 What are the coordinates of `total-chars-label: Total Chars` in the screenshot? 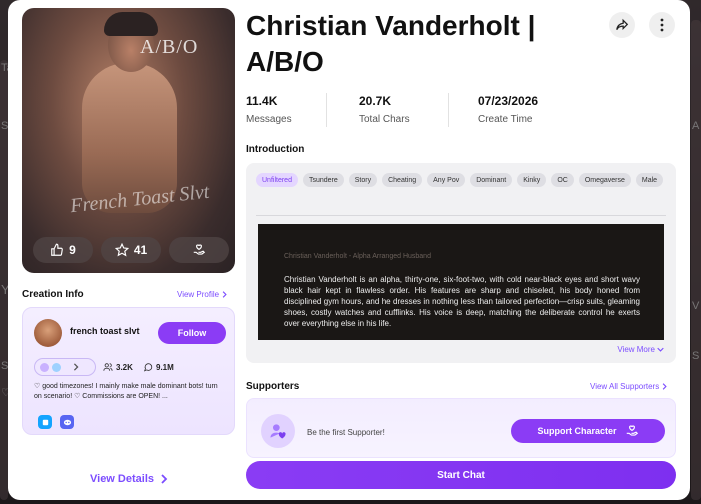 It's located at (384, 119).